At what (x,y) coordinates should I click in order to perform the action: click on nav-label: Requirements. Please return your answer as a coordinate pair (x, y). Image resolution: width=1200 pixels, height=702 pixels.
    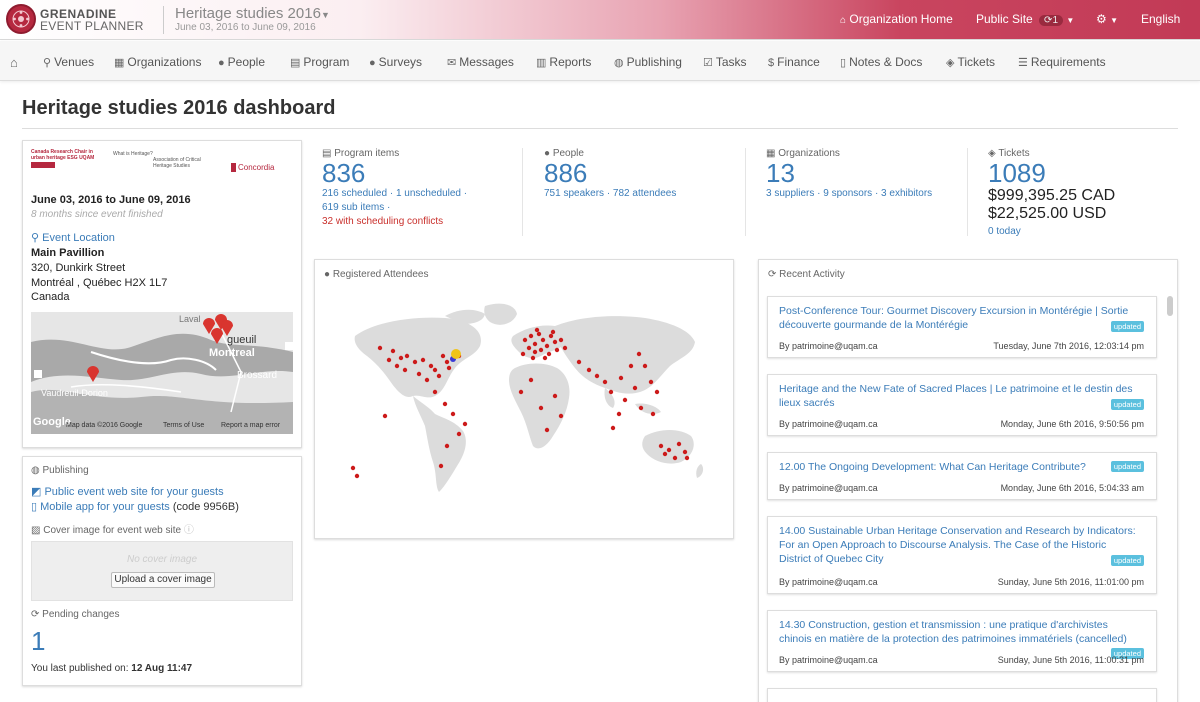
    Looking at the image, I should click on (1068, 62).